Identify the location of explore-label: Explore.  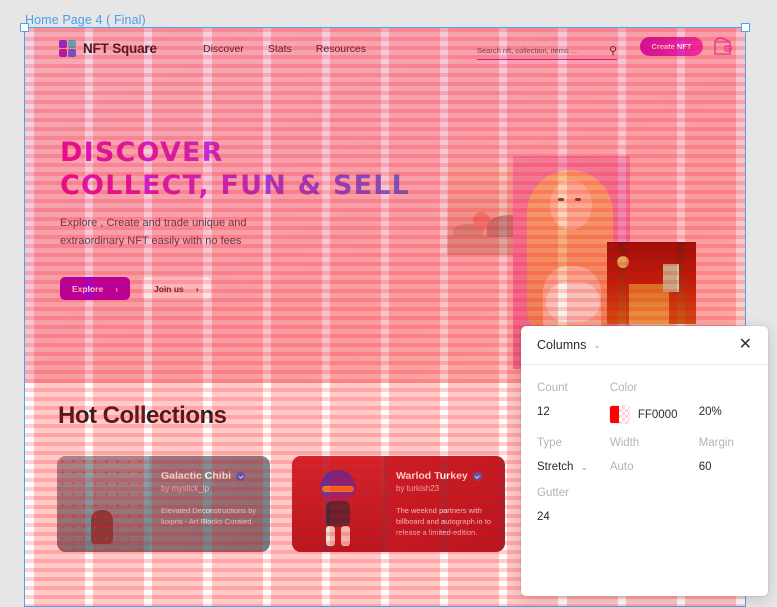
(88, 288).